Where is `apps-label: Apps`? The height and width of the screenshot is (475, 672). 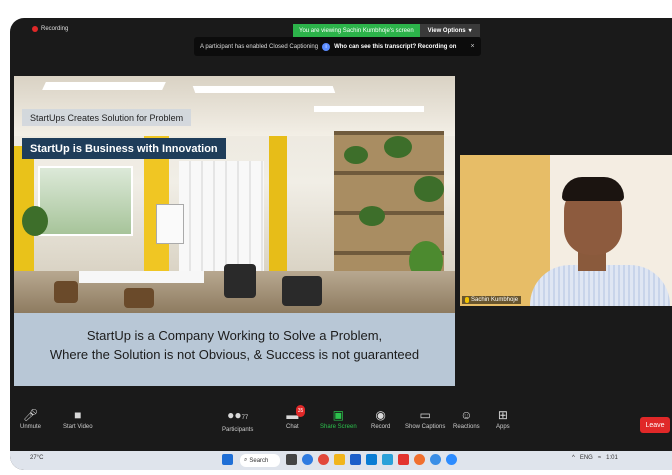
apps-label: Apps is located at coordinates (503, 427).